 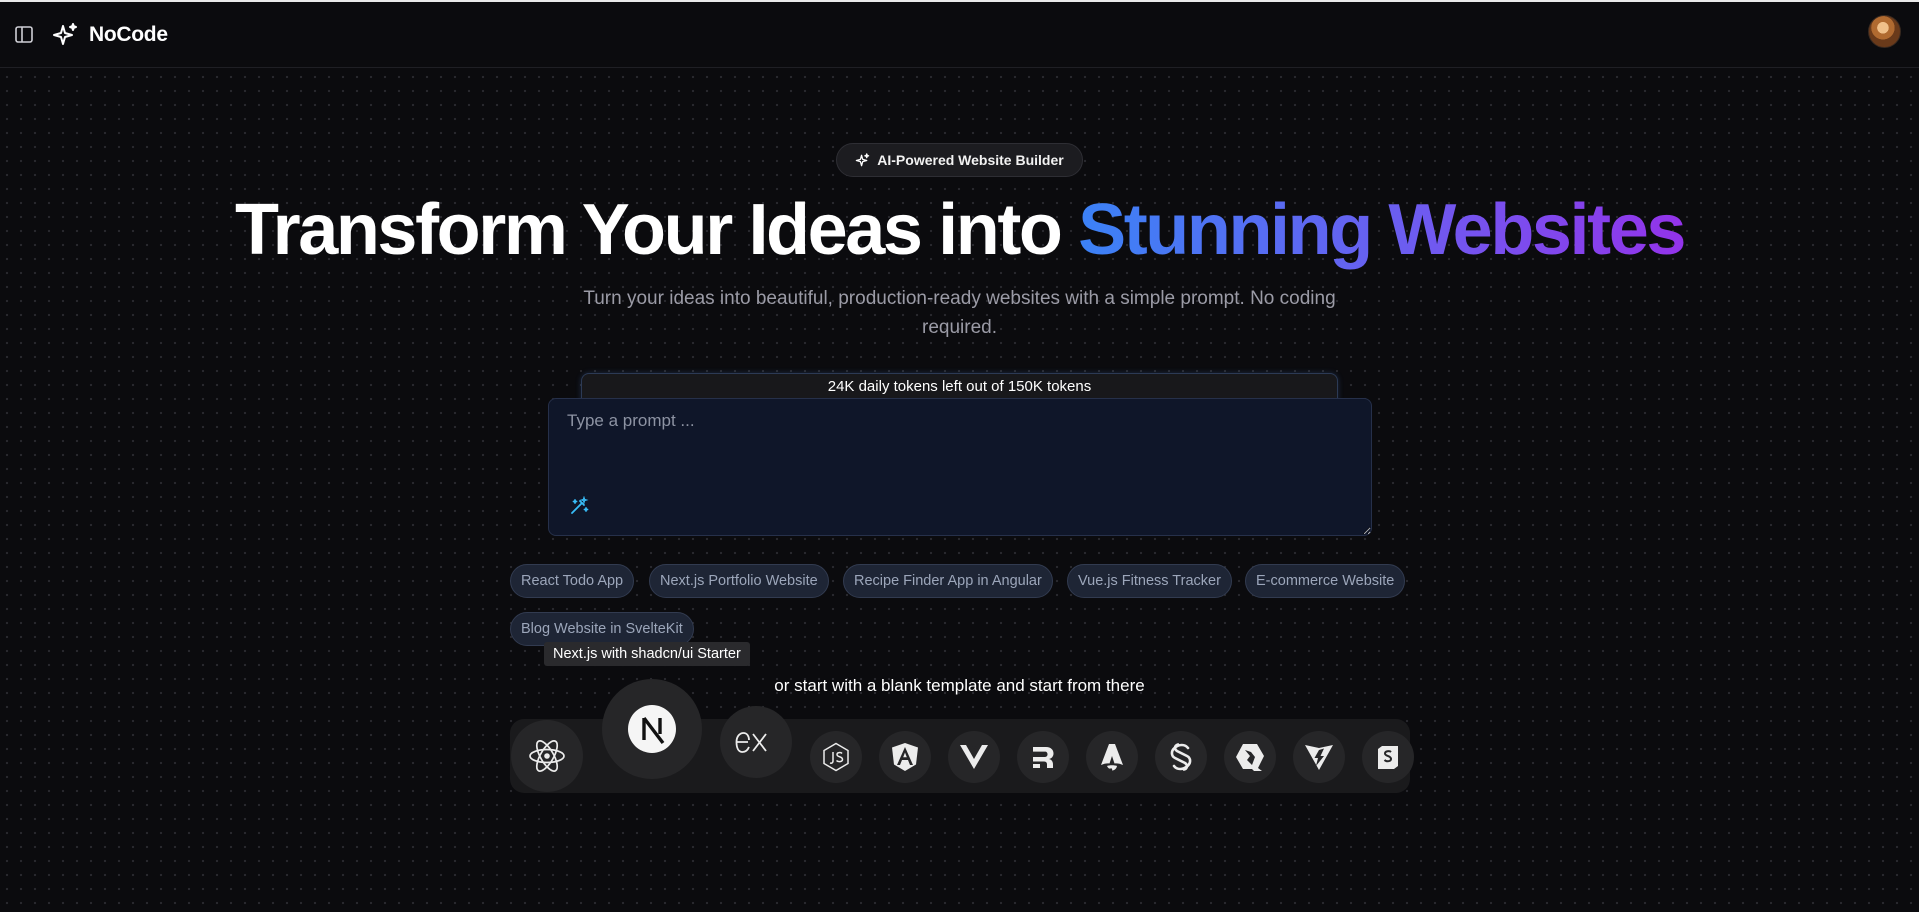 I want to click on suggestion-chip: Vue.js Fitness Tracker, so click(x=1149, y=581).